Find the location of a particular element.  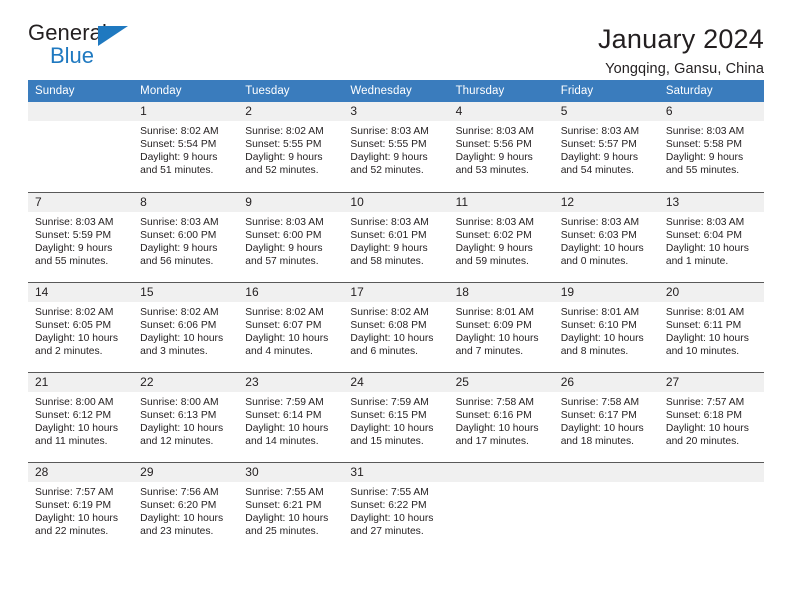

logo-text-blue: Blue is located at coordinates (72, 55).